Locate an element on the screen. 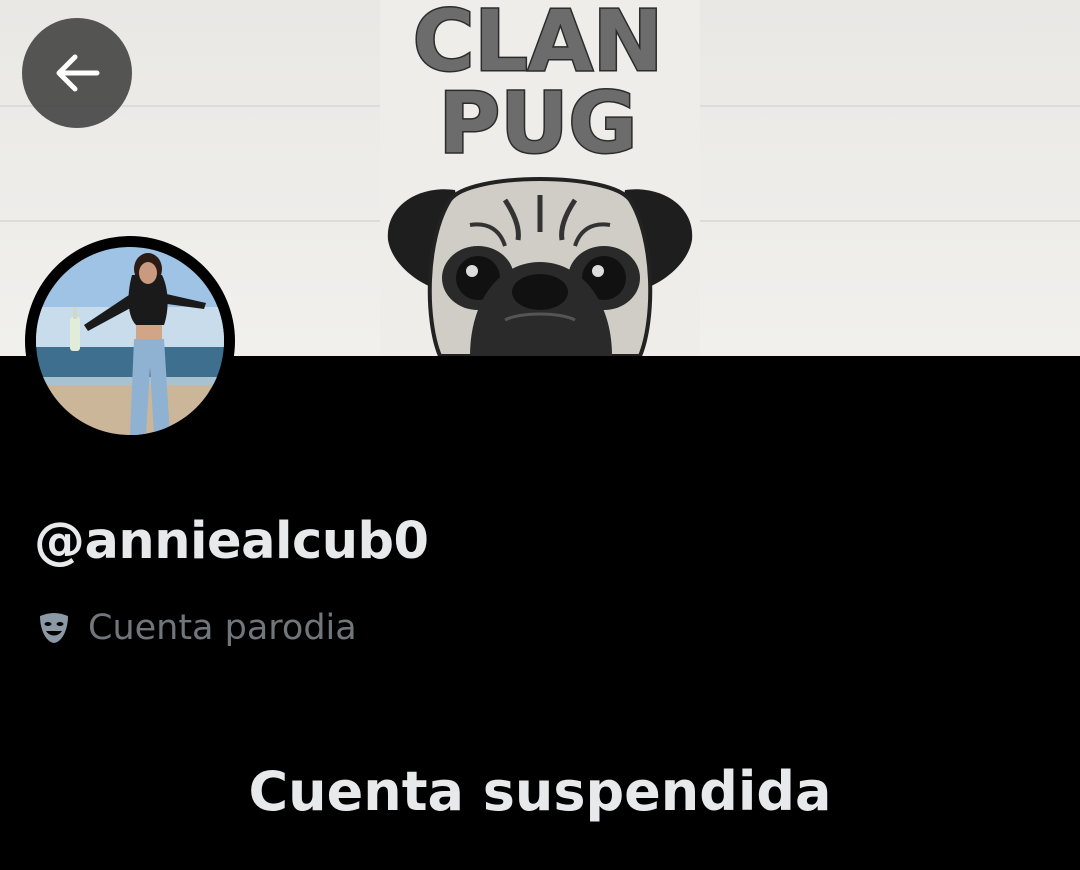 Image resolution: width=1080 pixels, height=870 pixels. theater-masks-icon is located at coordinates (54, 628).